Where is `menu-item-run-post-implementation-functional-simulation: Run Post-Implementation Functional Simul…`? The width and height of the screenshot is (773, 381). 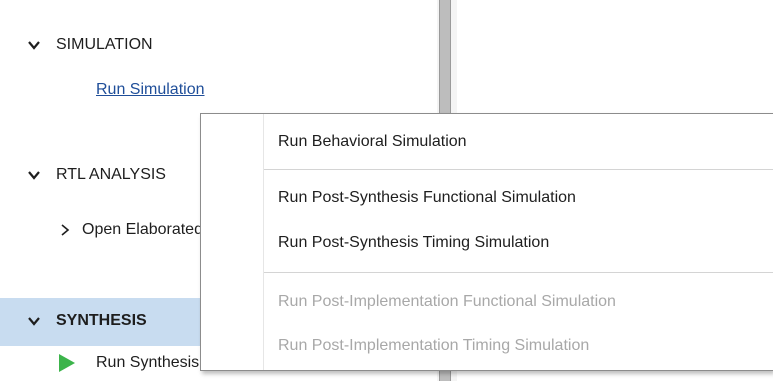 menu-item-run-post-implementation-functional-simulation: Run Post-Implementation Functional Simul… is located at coordinates (447, 301).